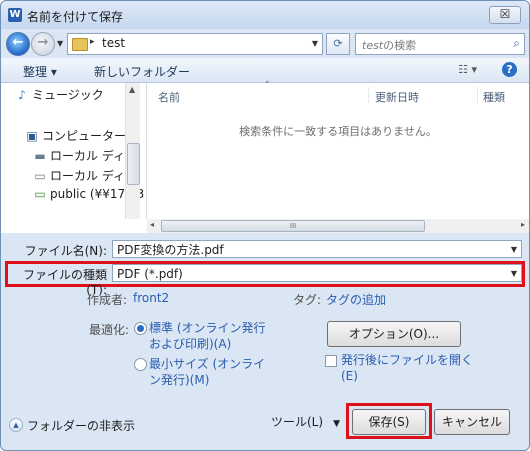 The image size is (530, 451). What do you see at coordinates (15, 15) in the screenshot?
I see `word-app-icon: W` at bounding box center [15, 15].